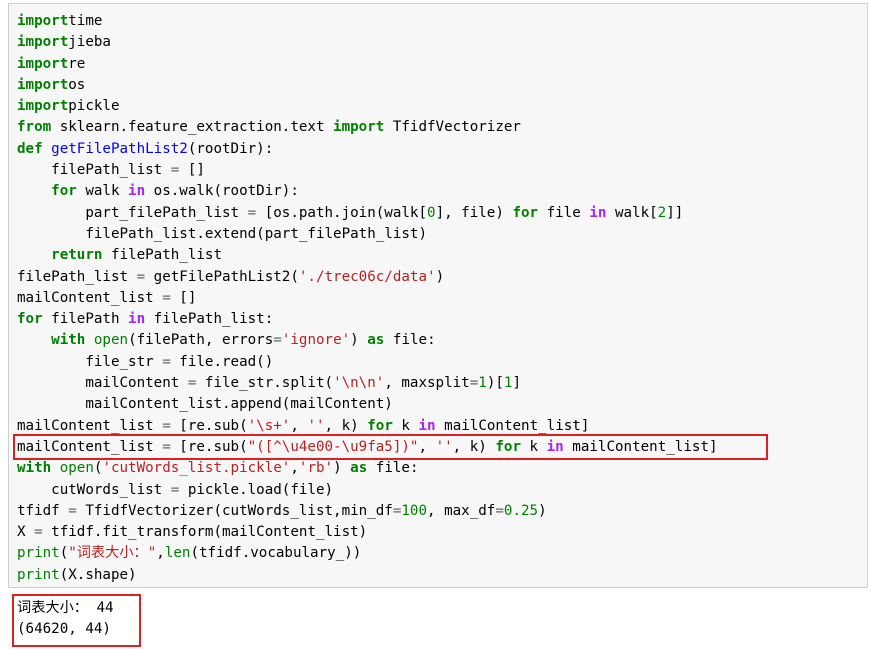 This screenshot has height=649, width=870. Describe the element at coordinates (521, 510) in the screenshot. I see `code-token: 0.25` at that location.